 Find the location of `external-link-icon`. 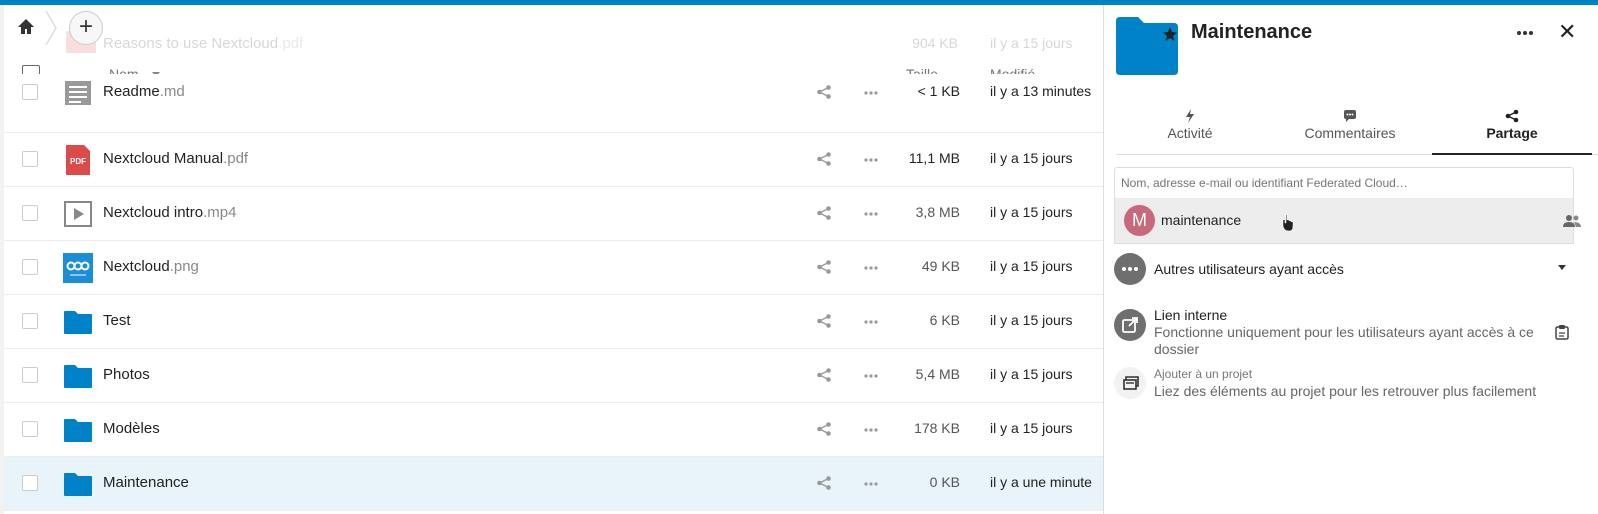

external-link-icon is located at coordinates (1130, 325).